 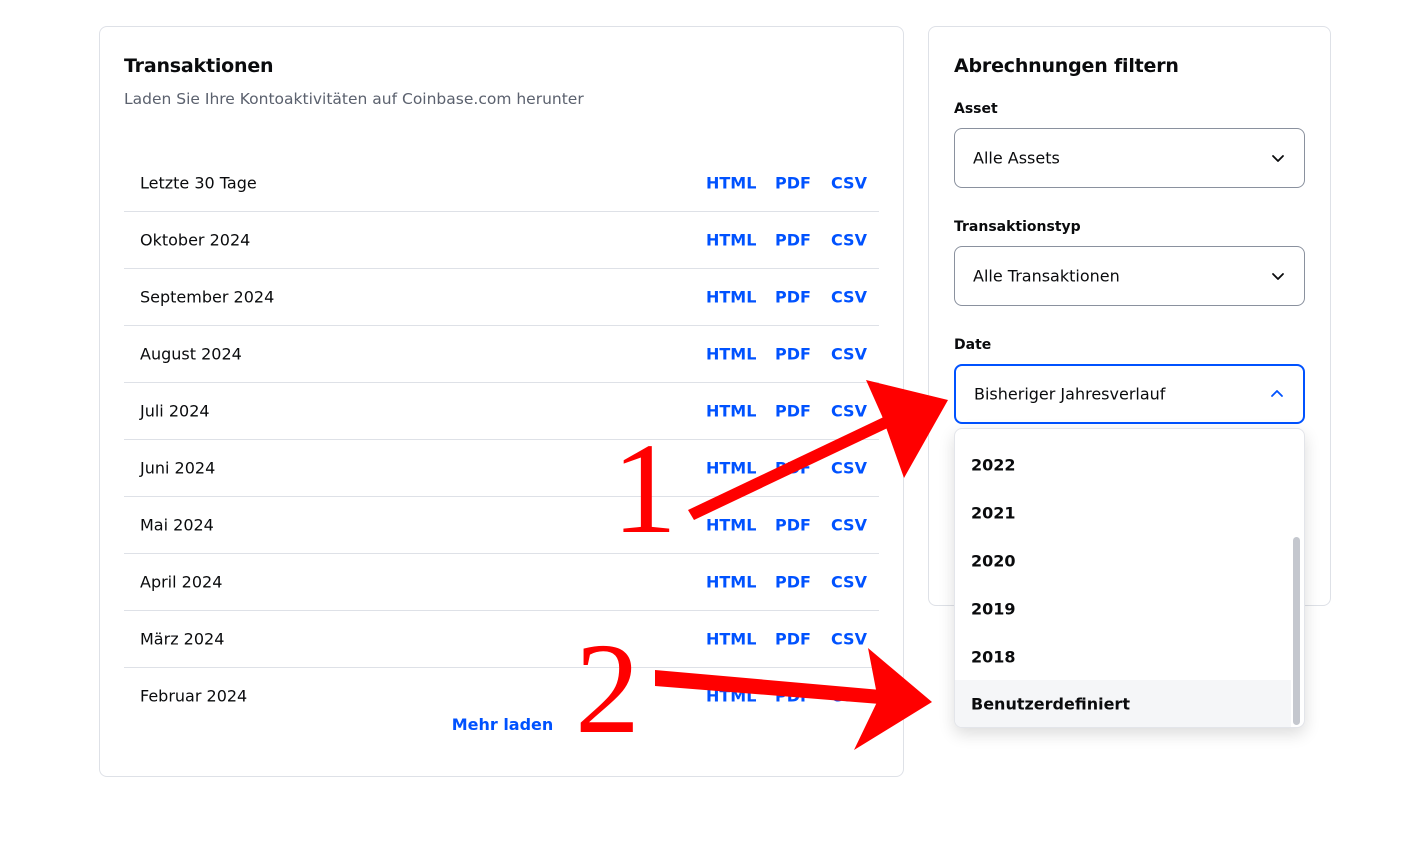 What do you see at coordinates (1129, 276) in the screenshot?
I see `transaction-type-select: Alle Transaktionen` at bounding box center [1129, 276].